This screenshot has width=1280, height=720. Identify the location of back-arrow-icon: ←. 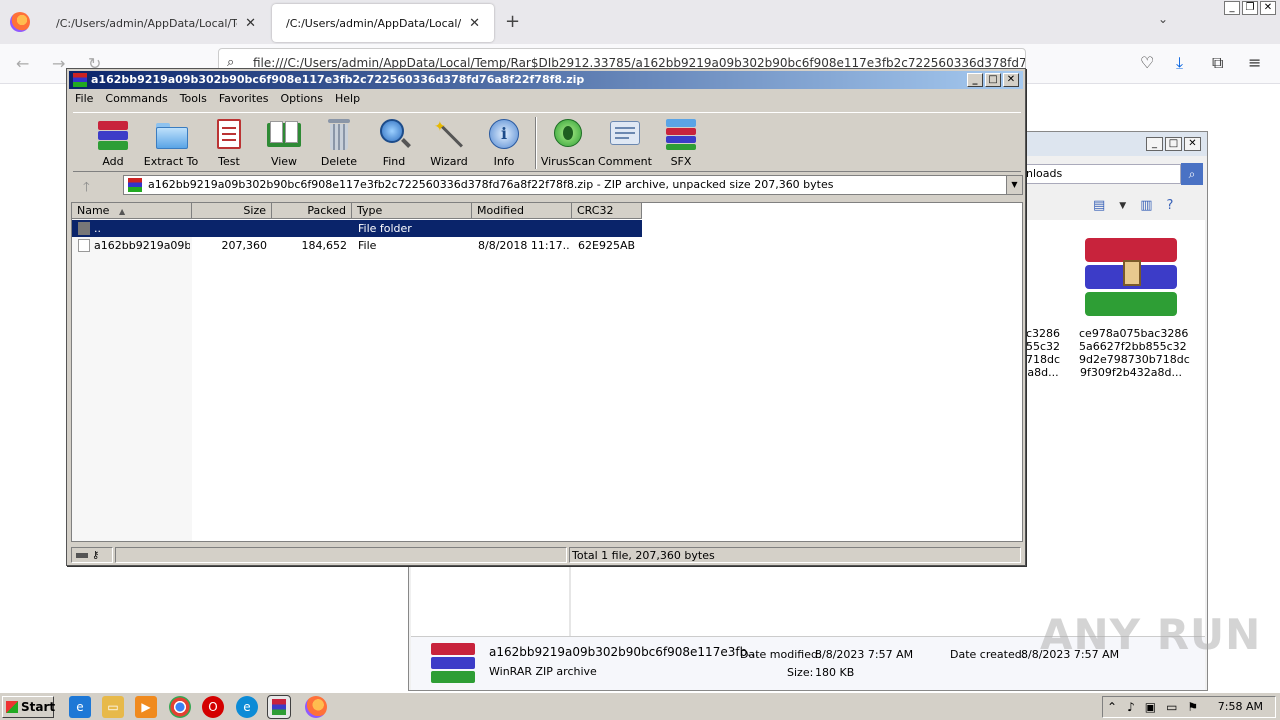
(22, 63).